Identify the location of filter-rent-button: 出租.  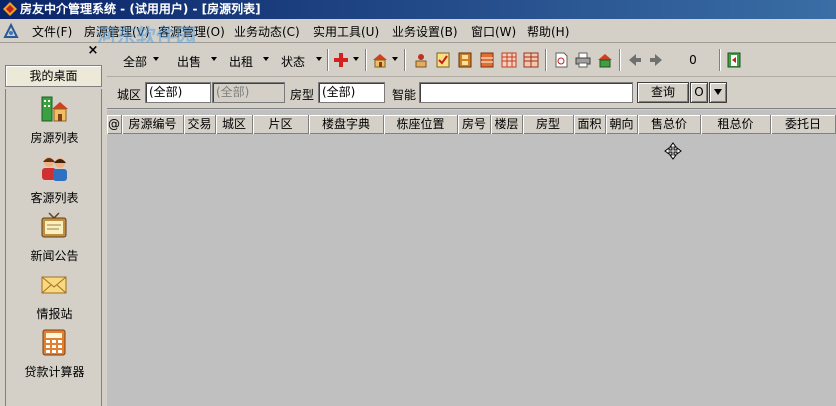
(241, 61).